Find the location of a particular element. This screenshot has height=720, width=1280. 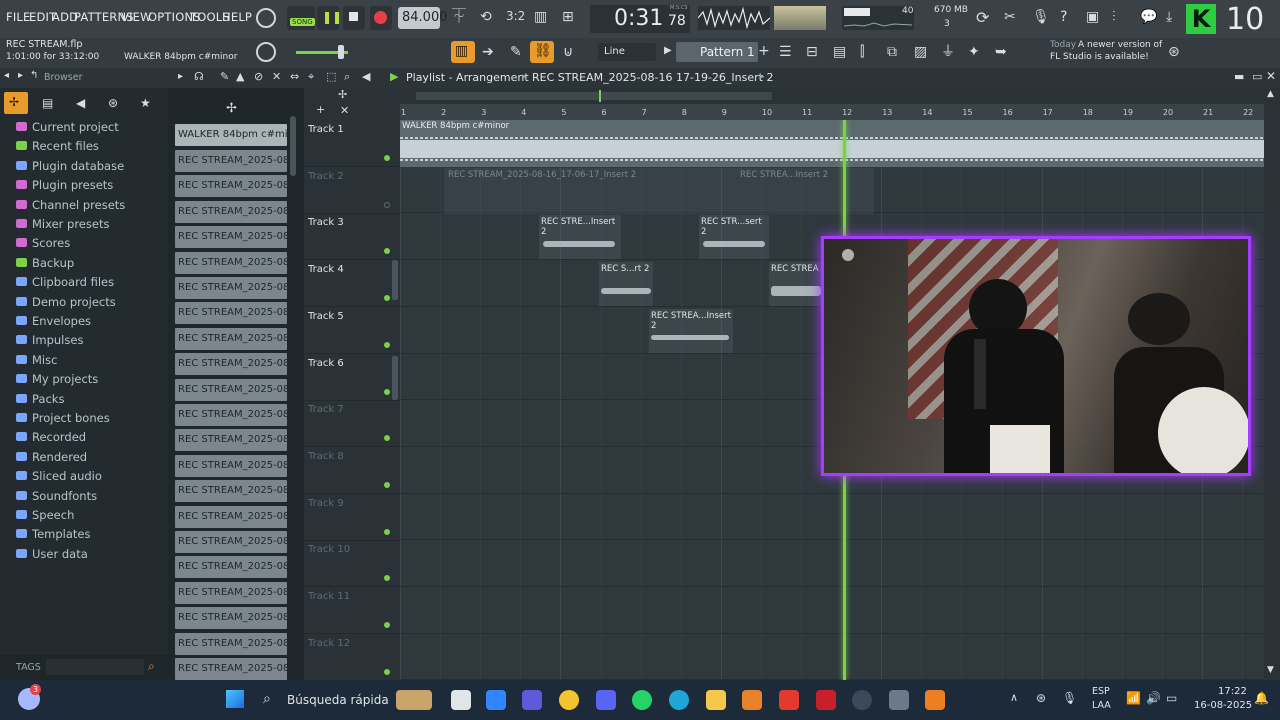

slice-icon: ⌖ is located at coordinates (311, 76).